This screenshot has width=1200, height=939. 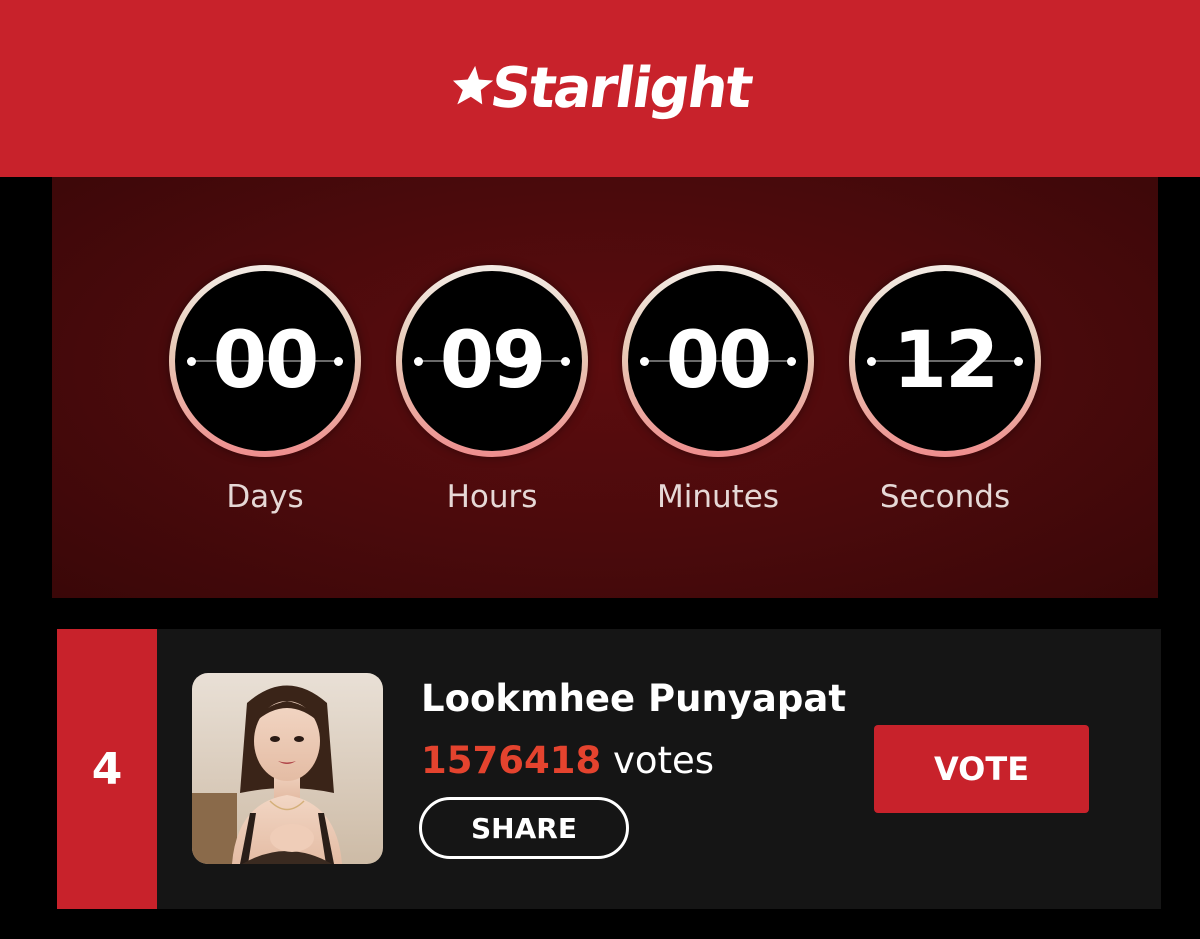 What do you see at coordinates (945, 497) in the screenshot?
I see `seconds-label: Seconds` at bounding box center [945, 497].